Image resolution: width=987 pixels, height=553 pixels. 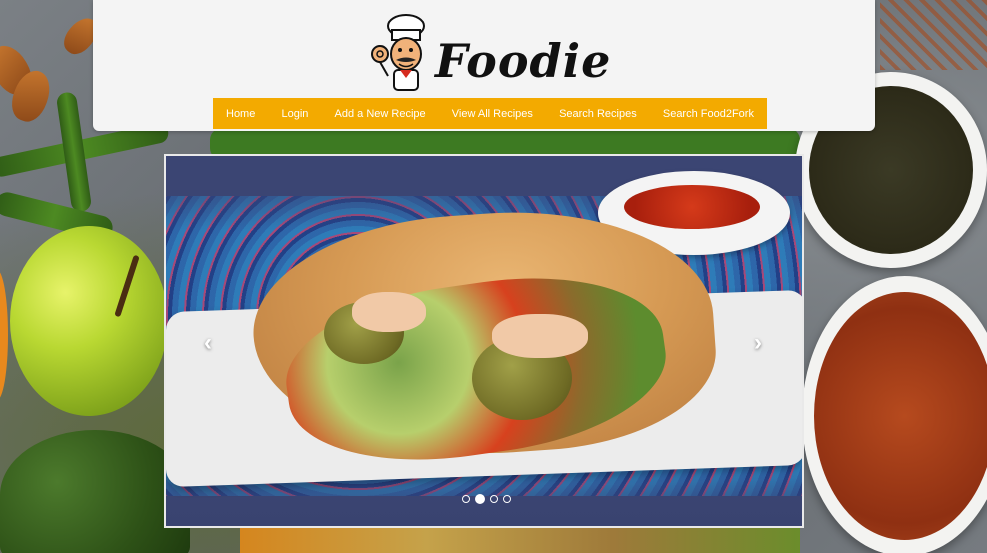 What do you see at coordinates (95, 491) in the screenshot?
I see `broccoli-image` at bounding box center [95, 491].